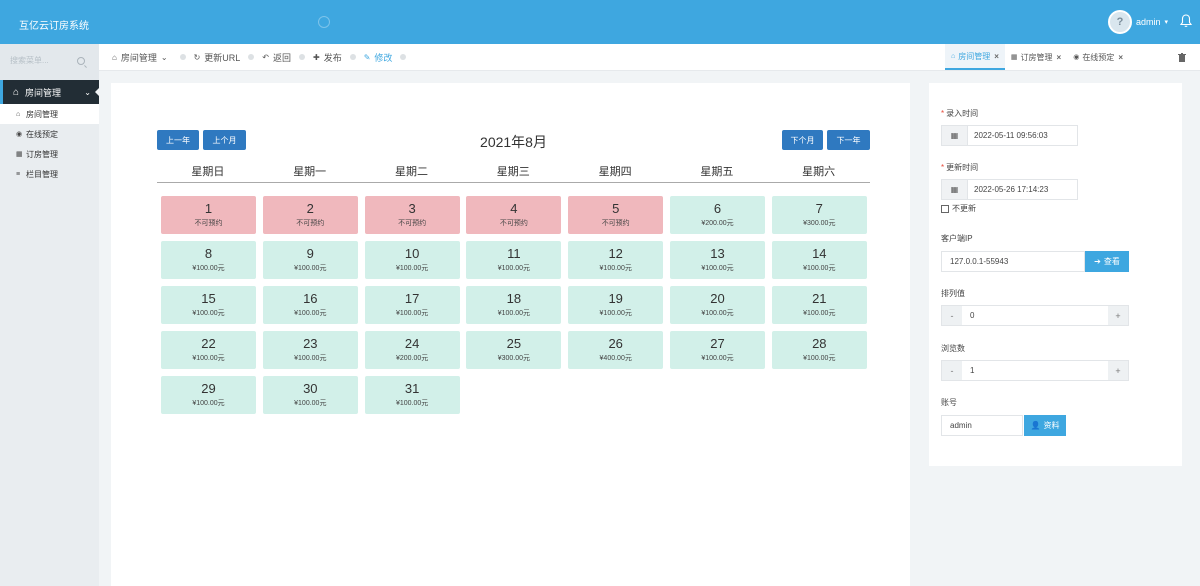 This screenshot has width=1200, height=586. What do you see at coordinates (217, 57) in the screenshot?
I see `refresh-url-button: ↻ 更新URL` at bounding box center [217, 57].